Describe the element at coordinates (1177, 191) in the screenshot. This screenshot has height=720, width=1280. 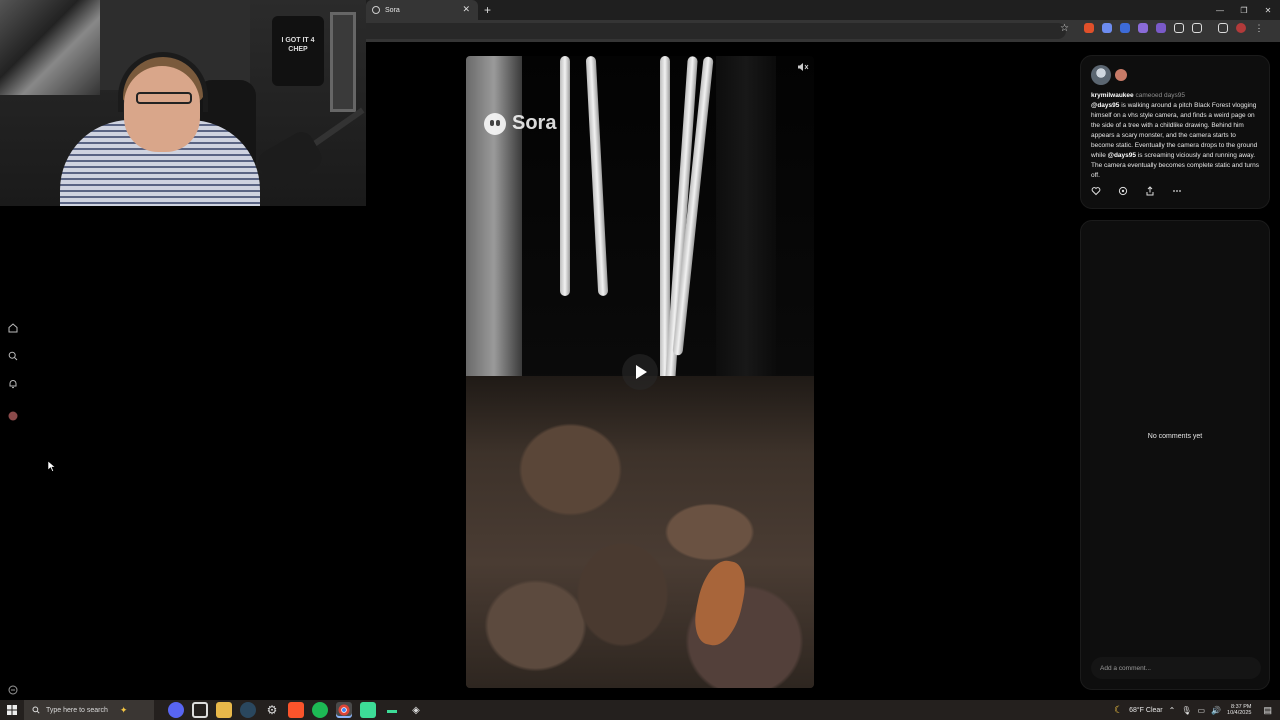
I see `more-options-icon` at that location.